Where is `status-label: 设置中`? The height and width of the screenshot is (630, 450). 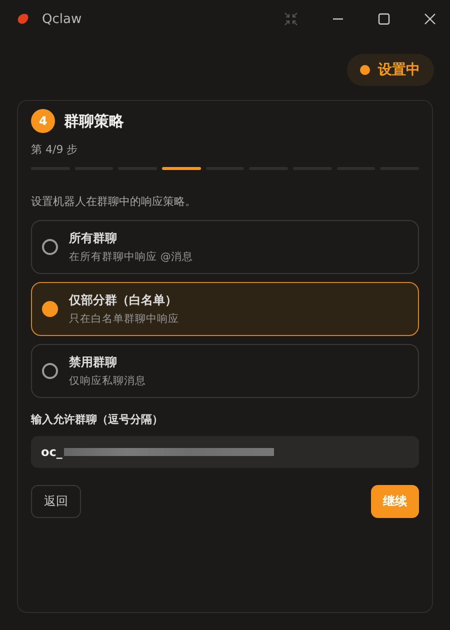
status-label: 设置中 is located at coordinates (399, 70).